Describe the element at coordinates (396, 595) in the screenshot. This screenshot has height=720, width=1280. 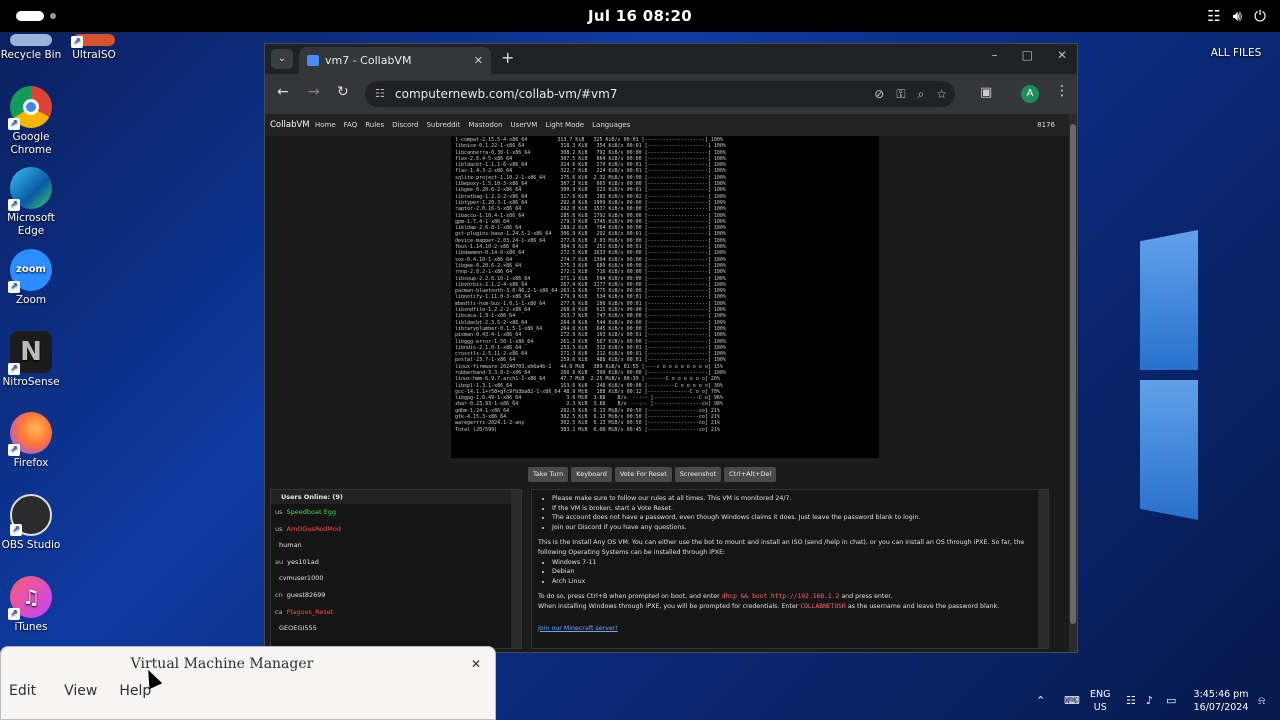
I see `user-row: cn guest82699` at that location.